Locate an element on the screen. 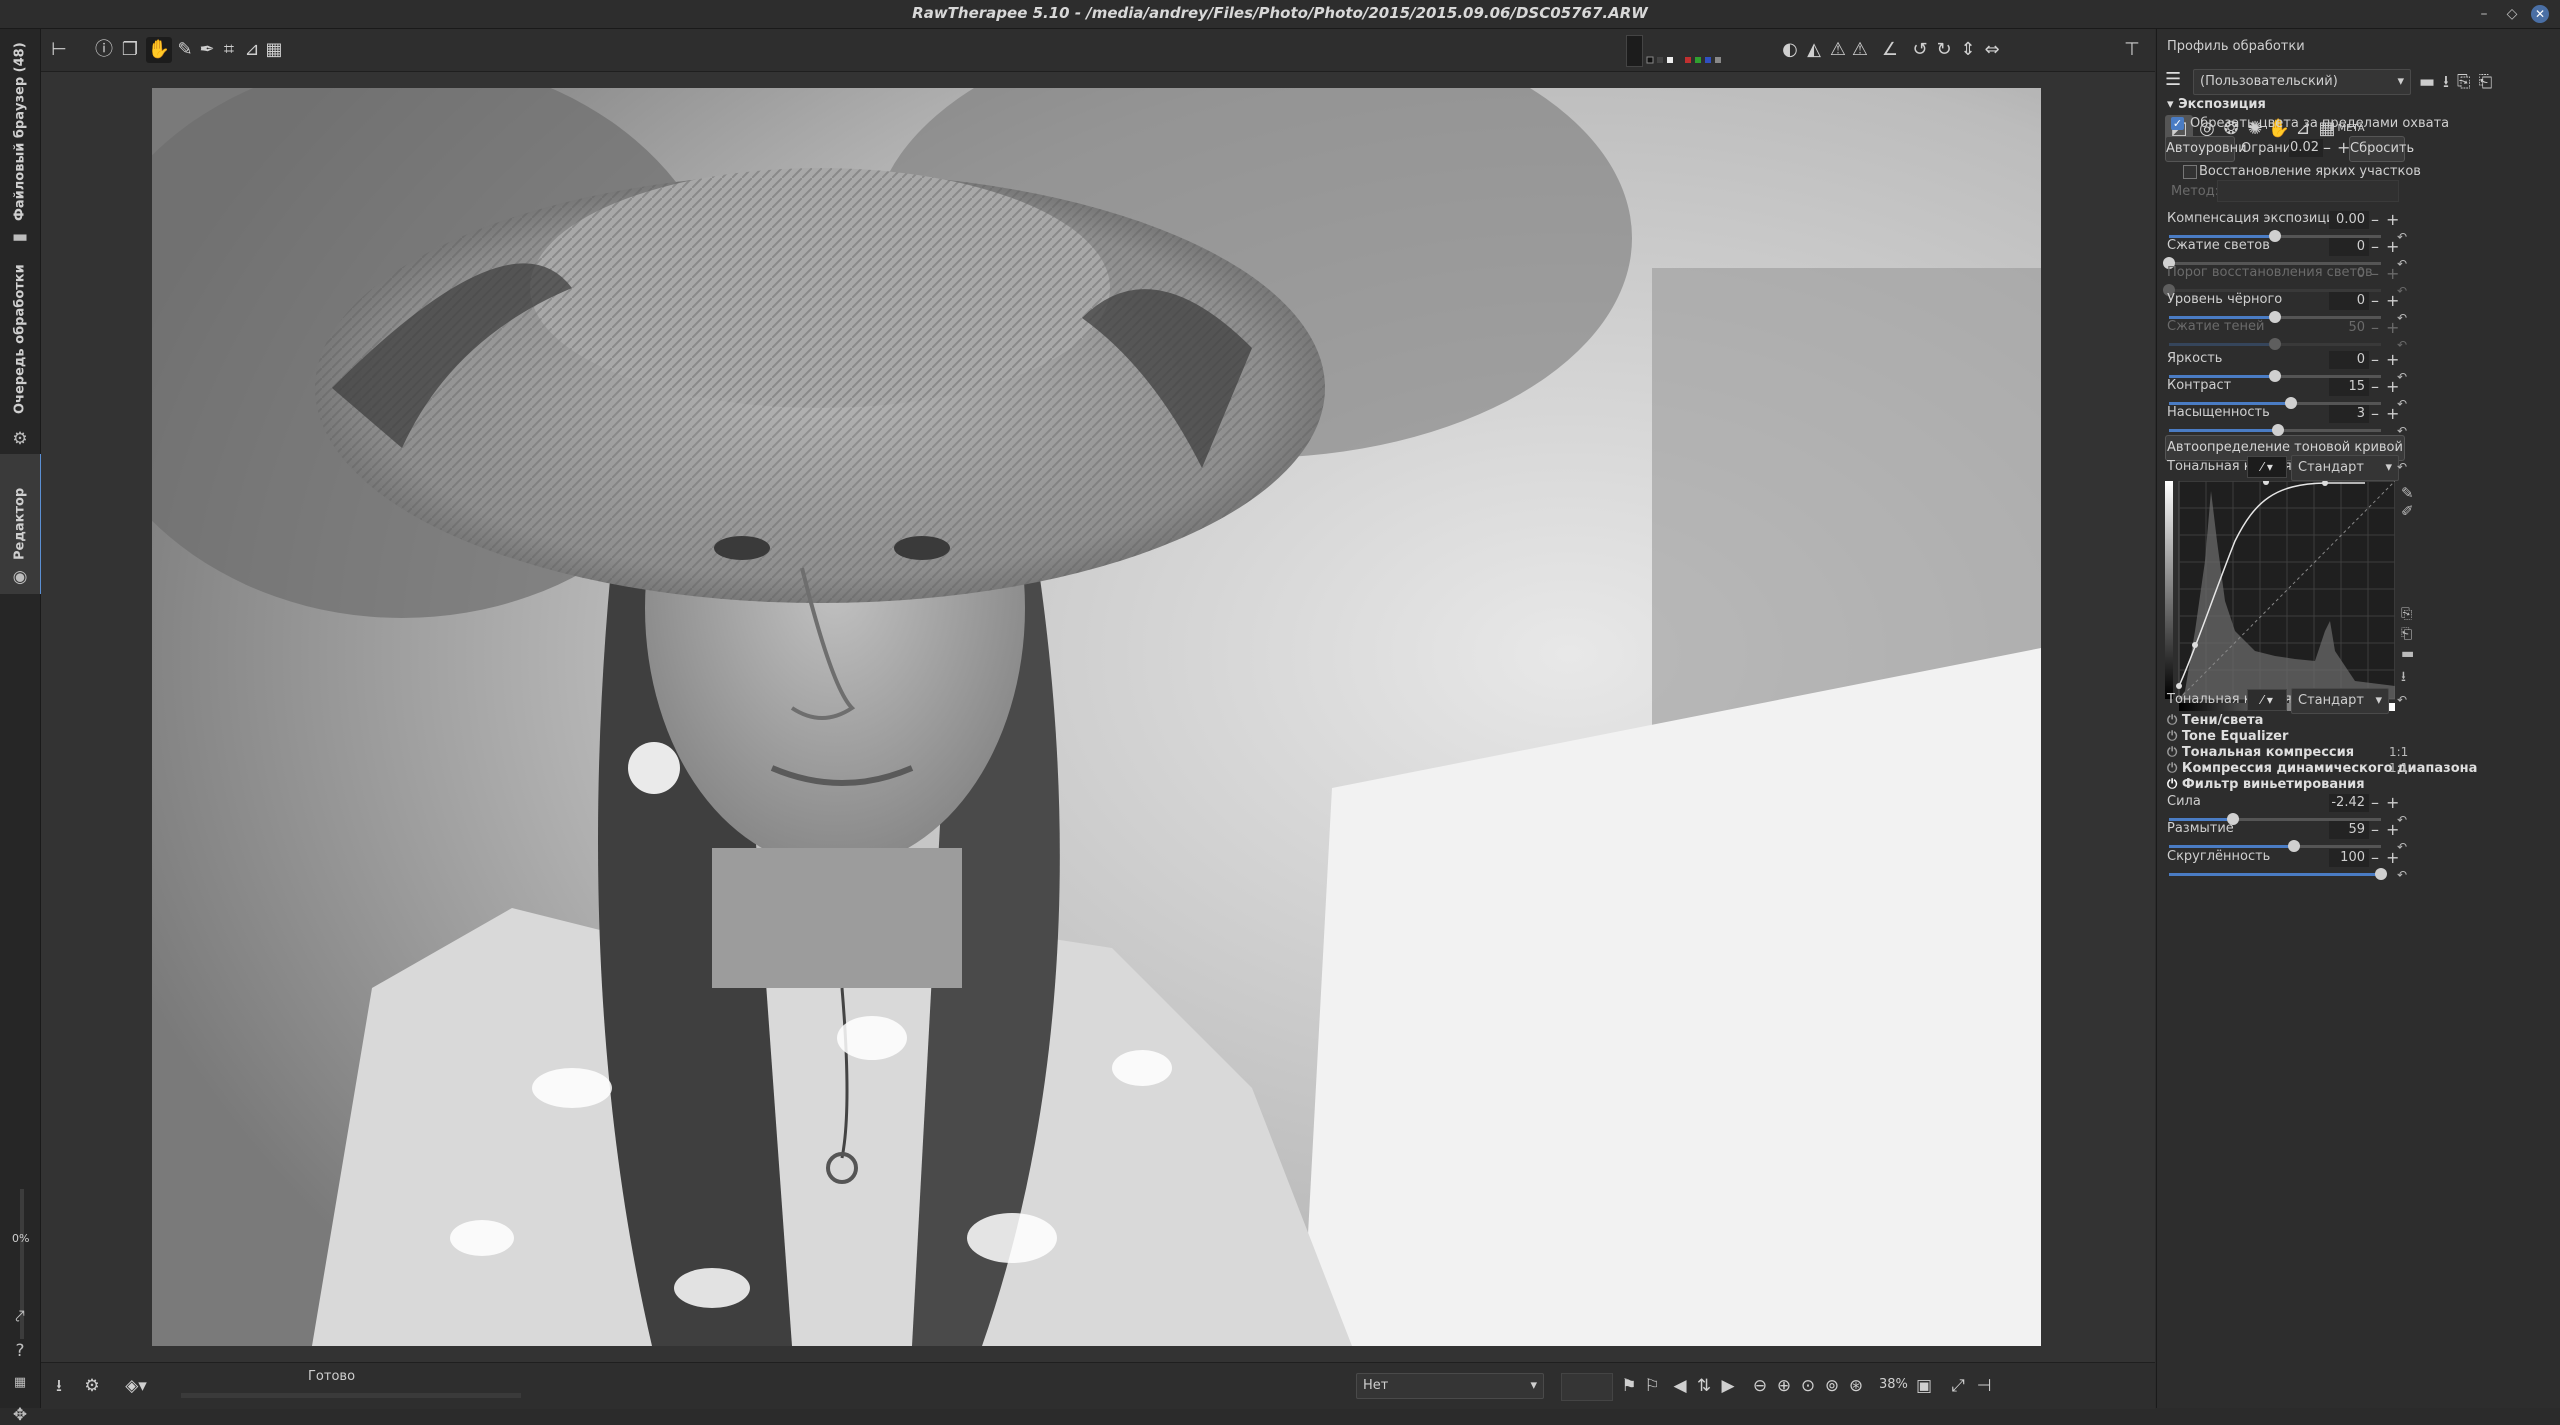  curve-edit-point-icon: ✎ is located at coordinates (2407, 493).